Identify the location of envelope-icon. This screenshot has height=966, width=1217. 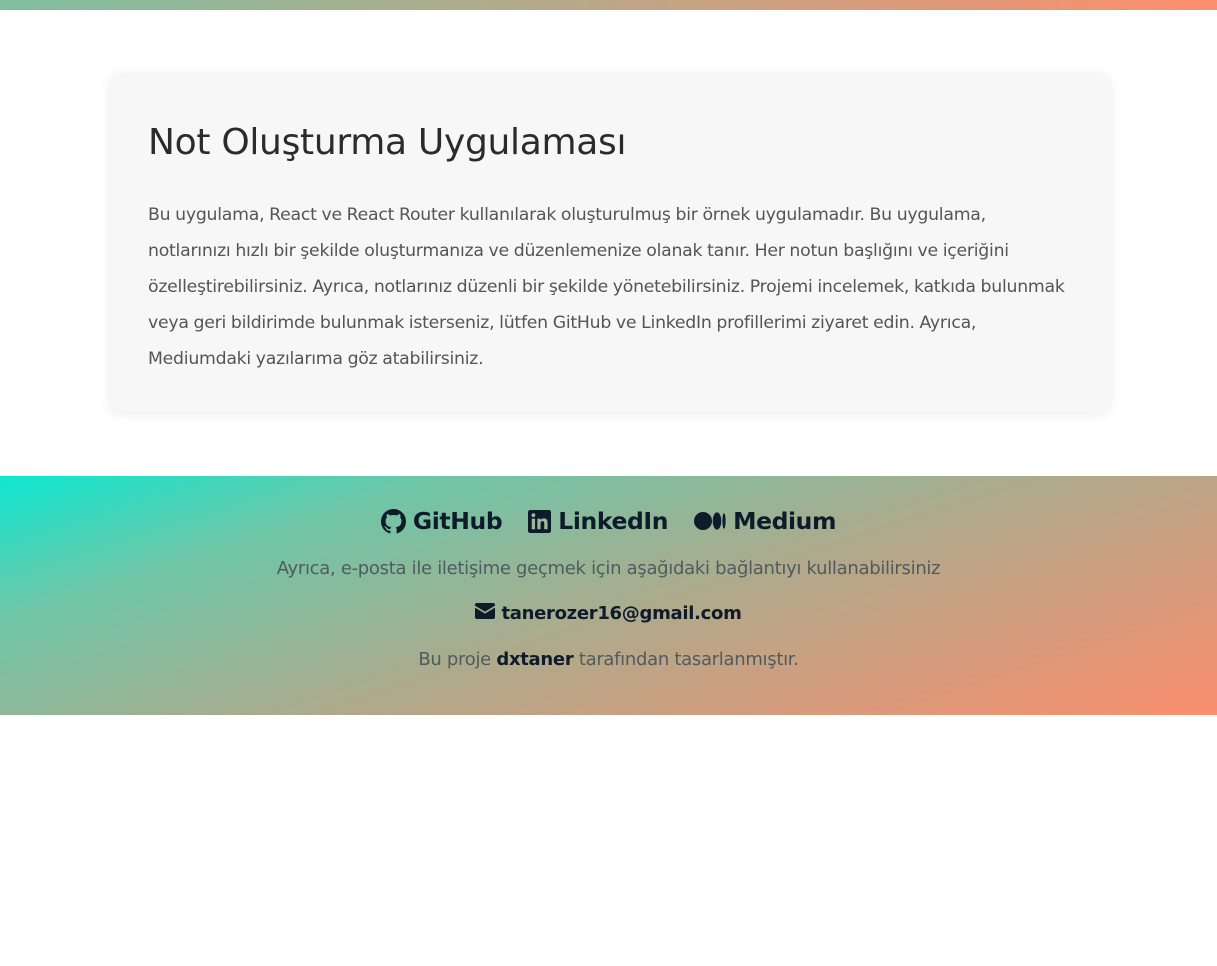
(485, 613).